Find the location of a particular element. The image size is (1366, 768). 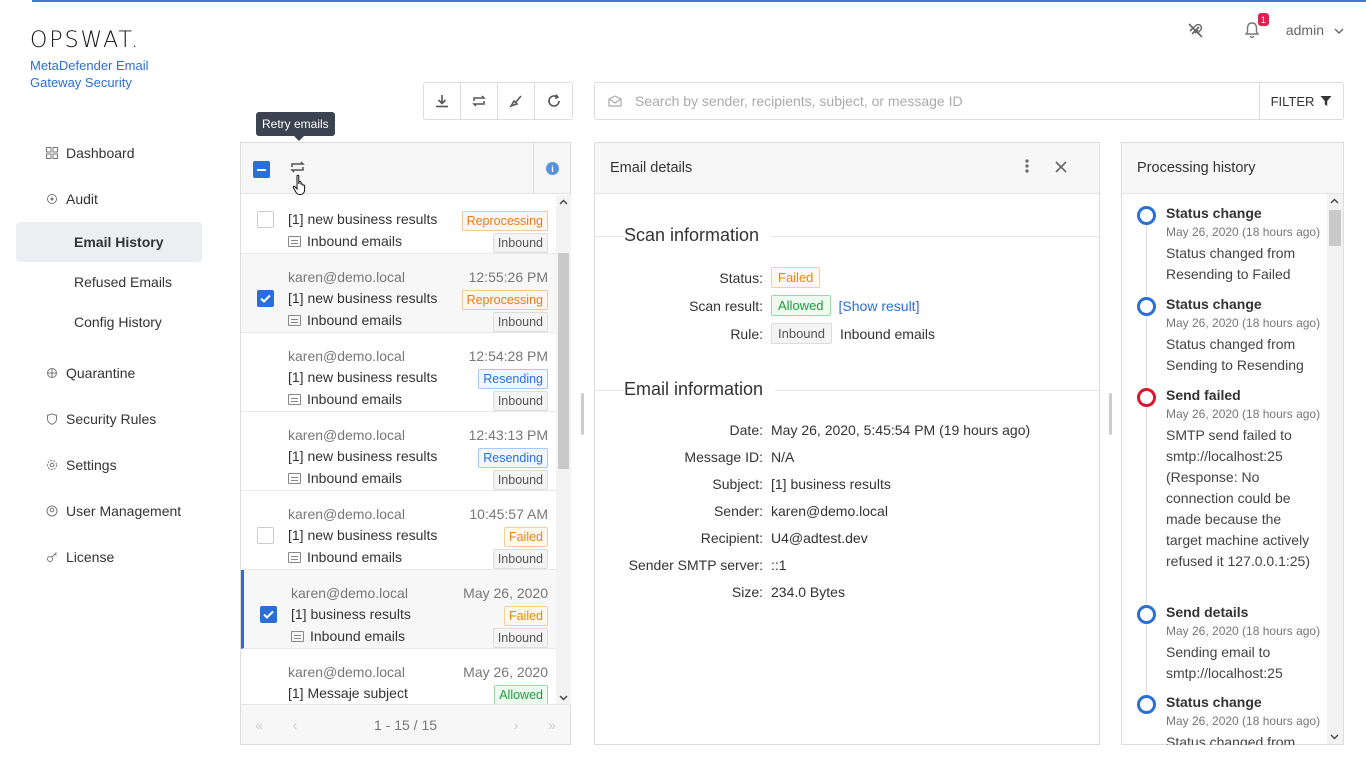

download-button is located at coordinates (442, 101).